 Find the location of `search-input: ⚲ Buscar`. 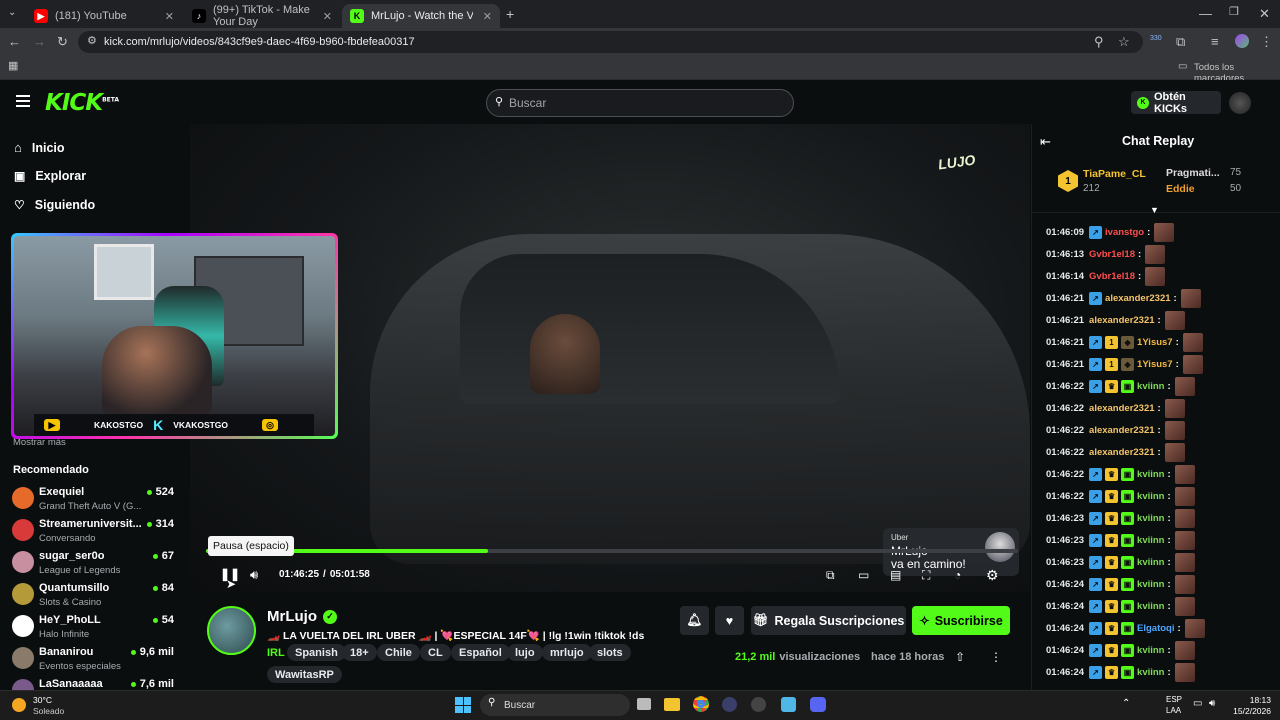

search-input: ⚲ Buscar is located at coordinates (640, 103).